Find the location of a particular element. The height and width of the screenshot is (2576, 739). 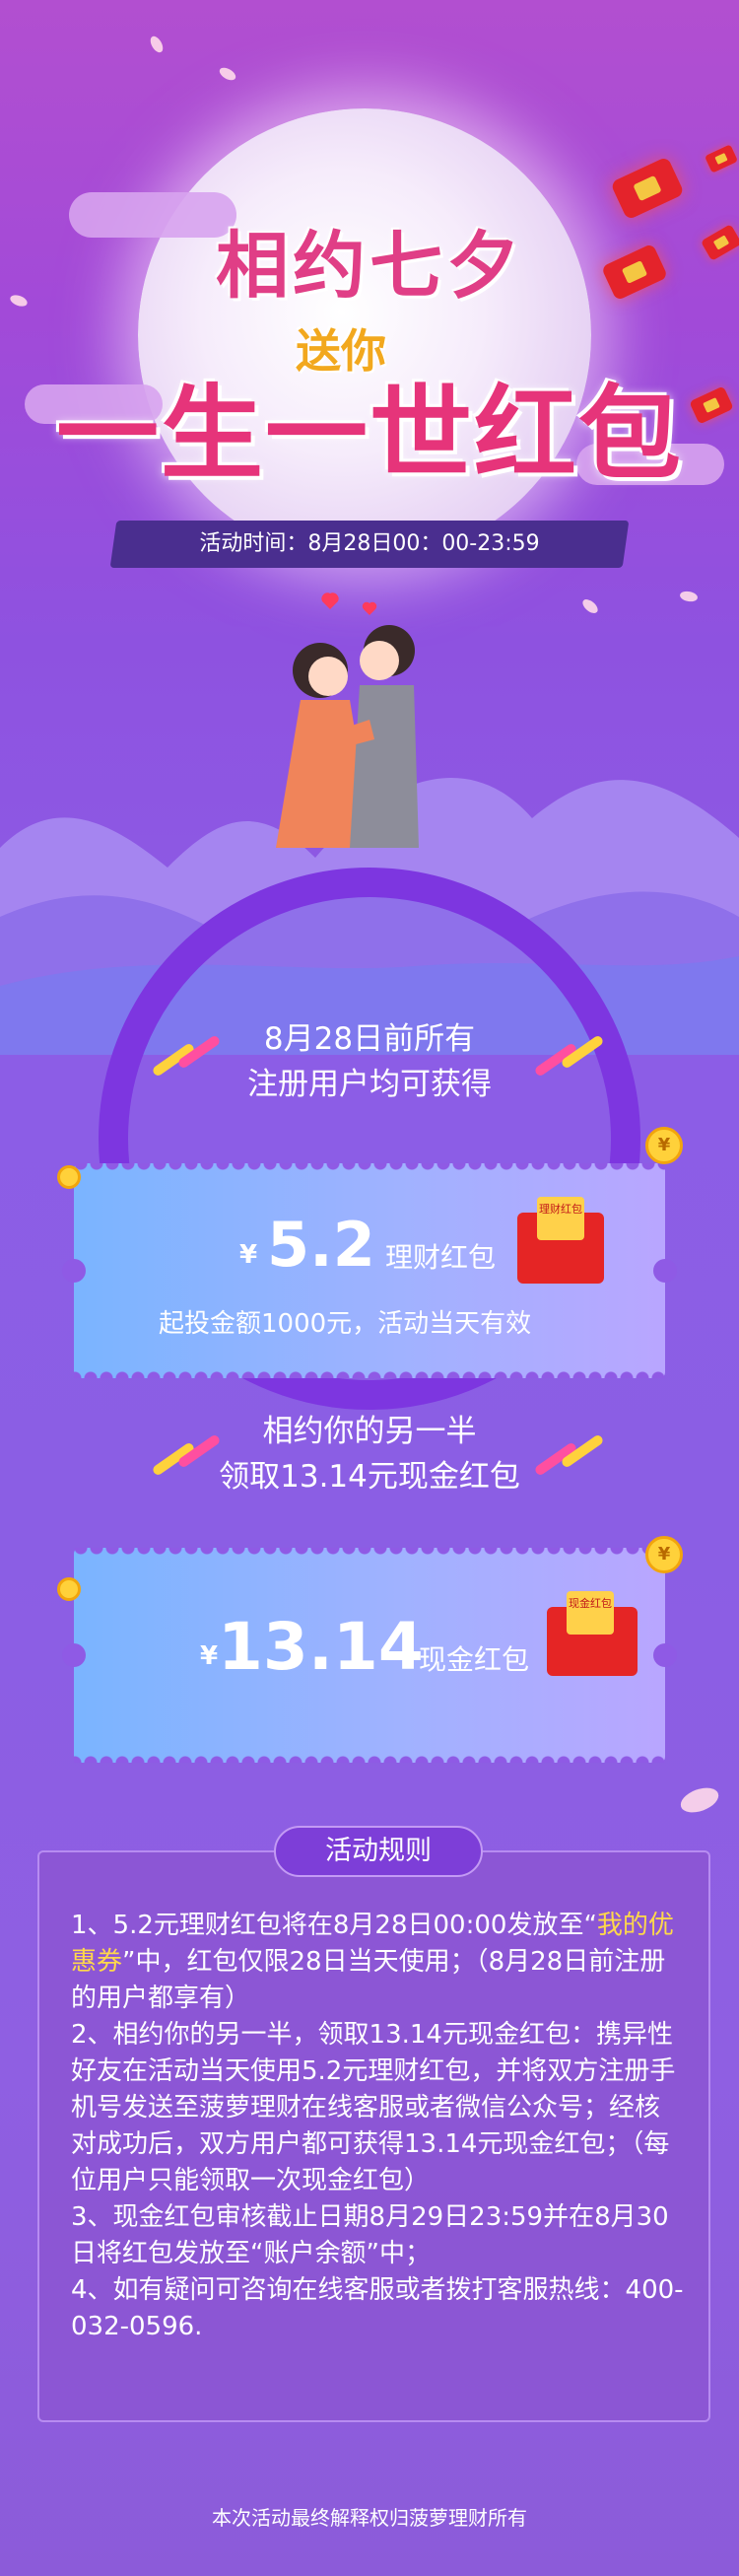

envelope-card: 理财红包 is located at coordinates (560, 1218).